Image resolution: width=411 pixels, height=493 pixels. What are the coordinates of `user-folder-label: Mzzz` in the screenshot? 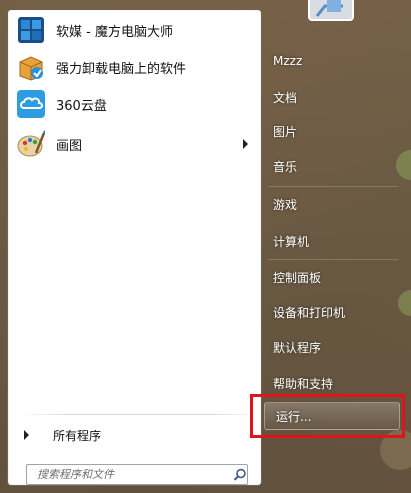 It's located at (288, 61).